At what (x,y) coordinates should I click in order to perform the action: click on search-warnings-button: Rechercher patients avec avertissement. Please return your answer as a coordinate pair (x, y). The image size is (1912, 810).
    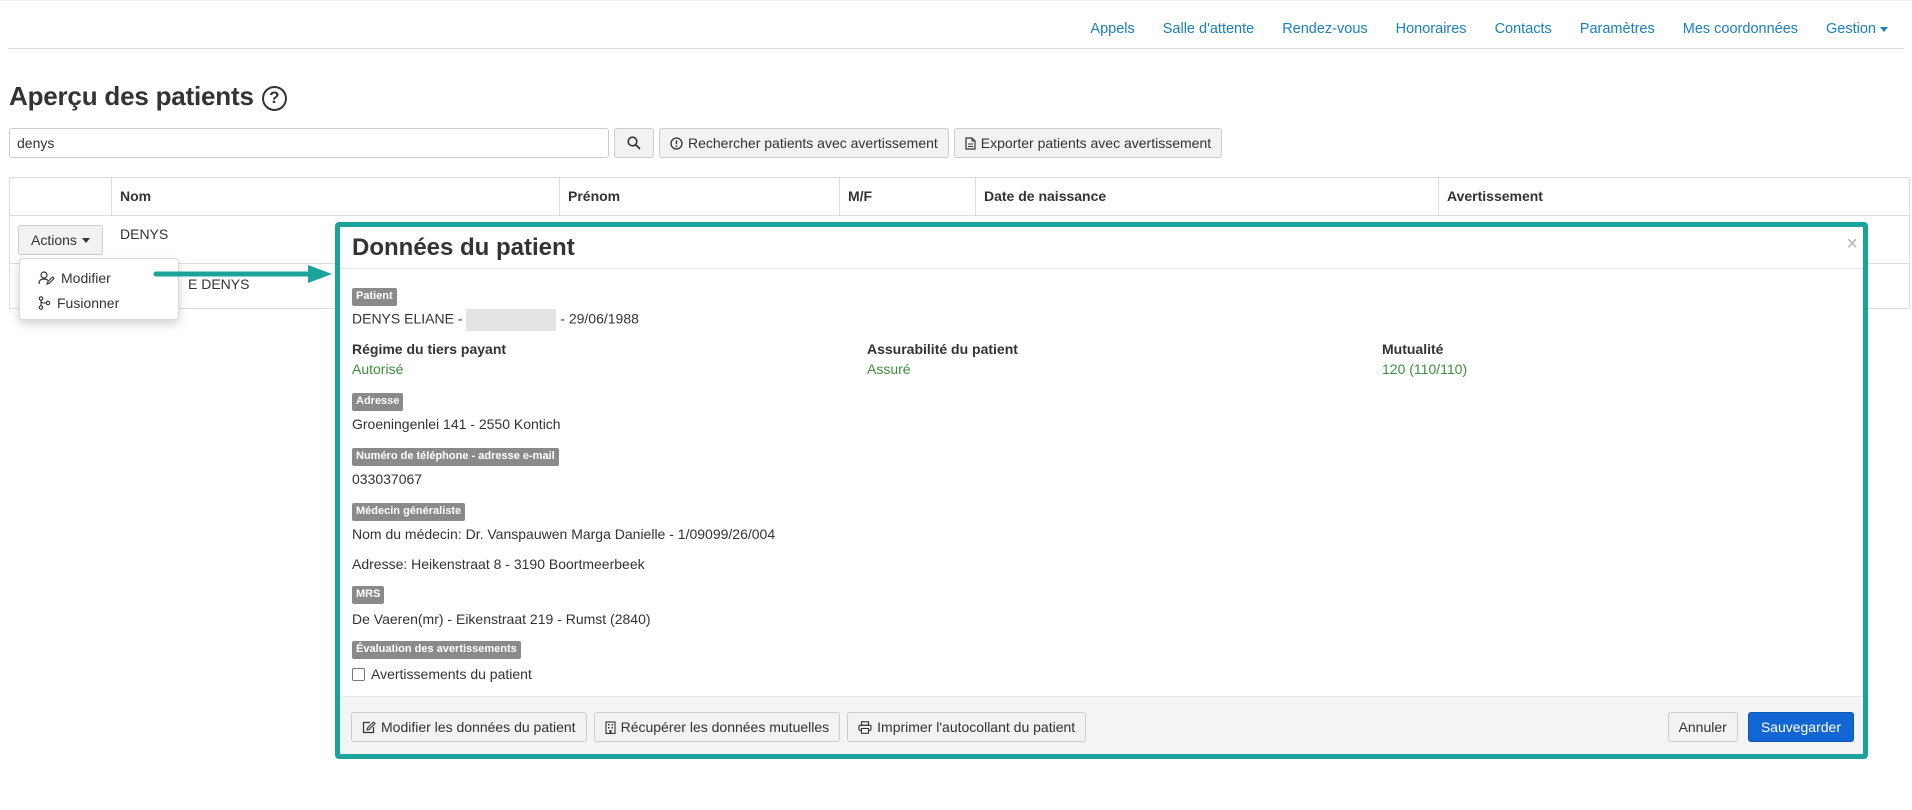
    Looking at the image, I should click on (804, 143).